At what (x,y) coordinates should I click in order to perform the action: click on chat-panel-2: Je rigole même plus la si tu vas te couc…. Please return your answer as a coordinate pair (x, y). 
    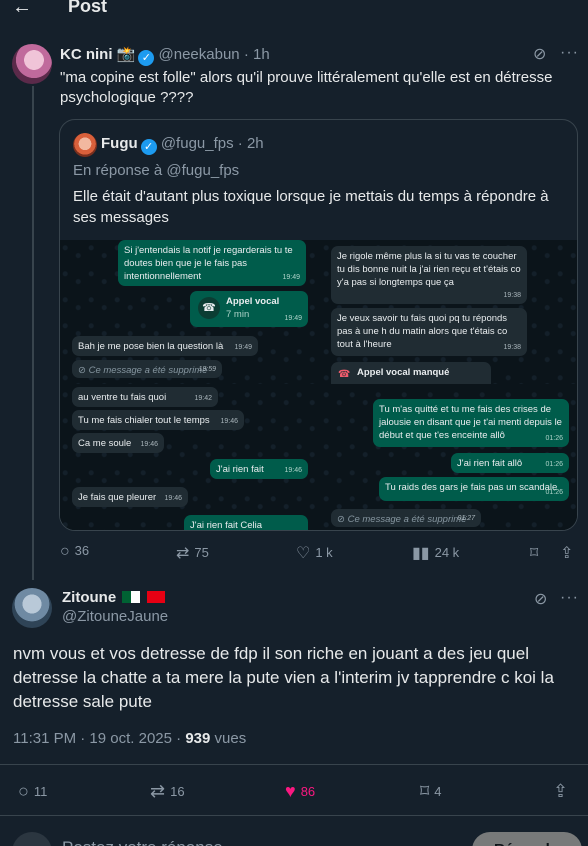
    Looking at the image, I should click on (449, 312).